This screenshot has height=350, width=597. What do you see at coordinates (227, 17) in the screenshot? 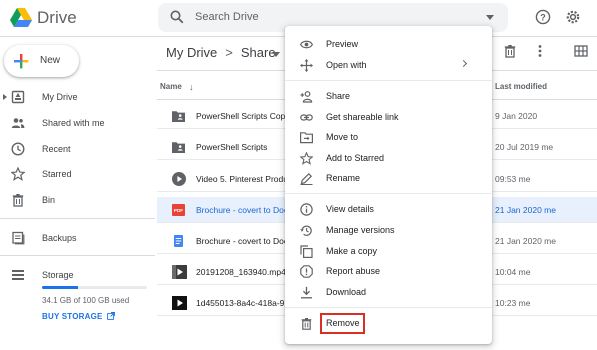
I see `search-input: Search Drive` at bounding box center [227, 17].